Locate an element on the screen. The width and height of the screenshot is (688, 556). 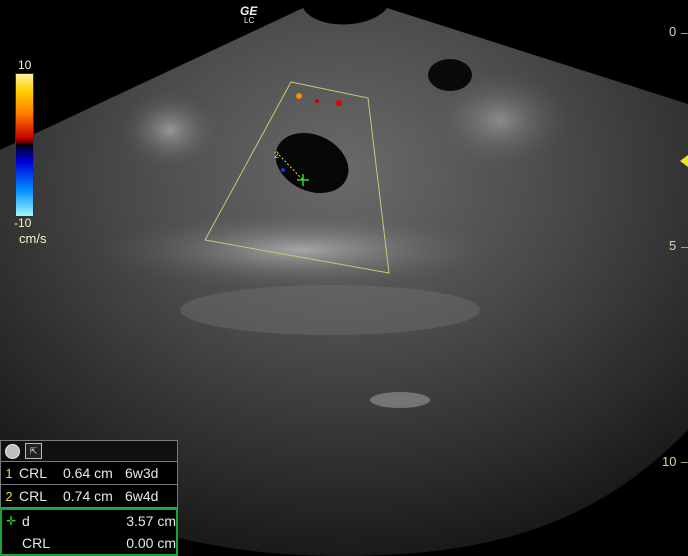
color-scale-max: 10 is located at coordinates (25, 65).